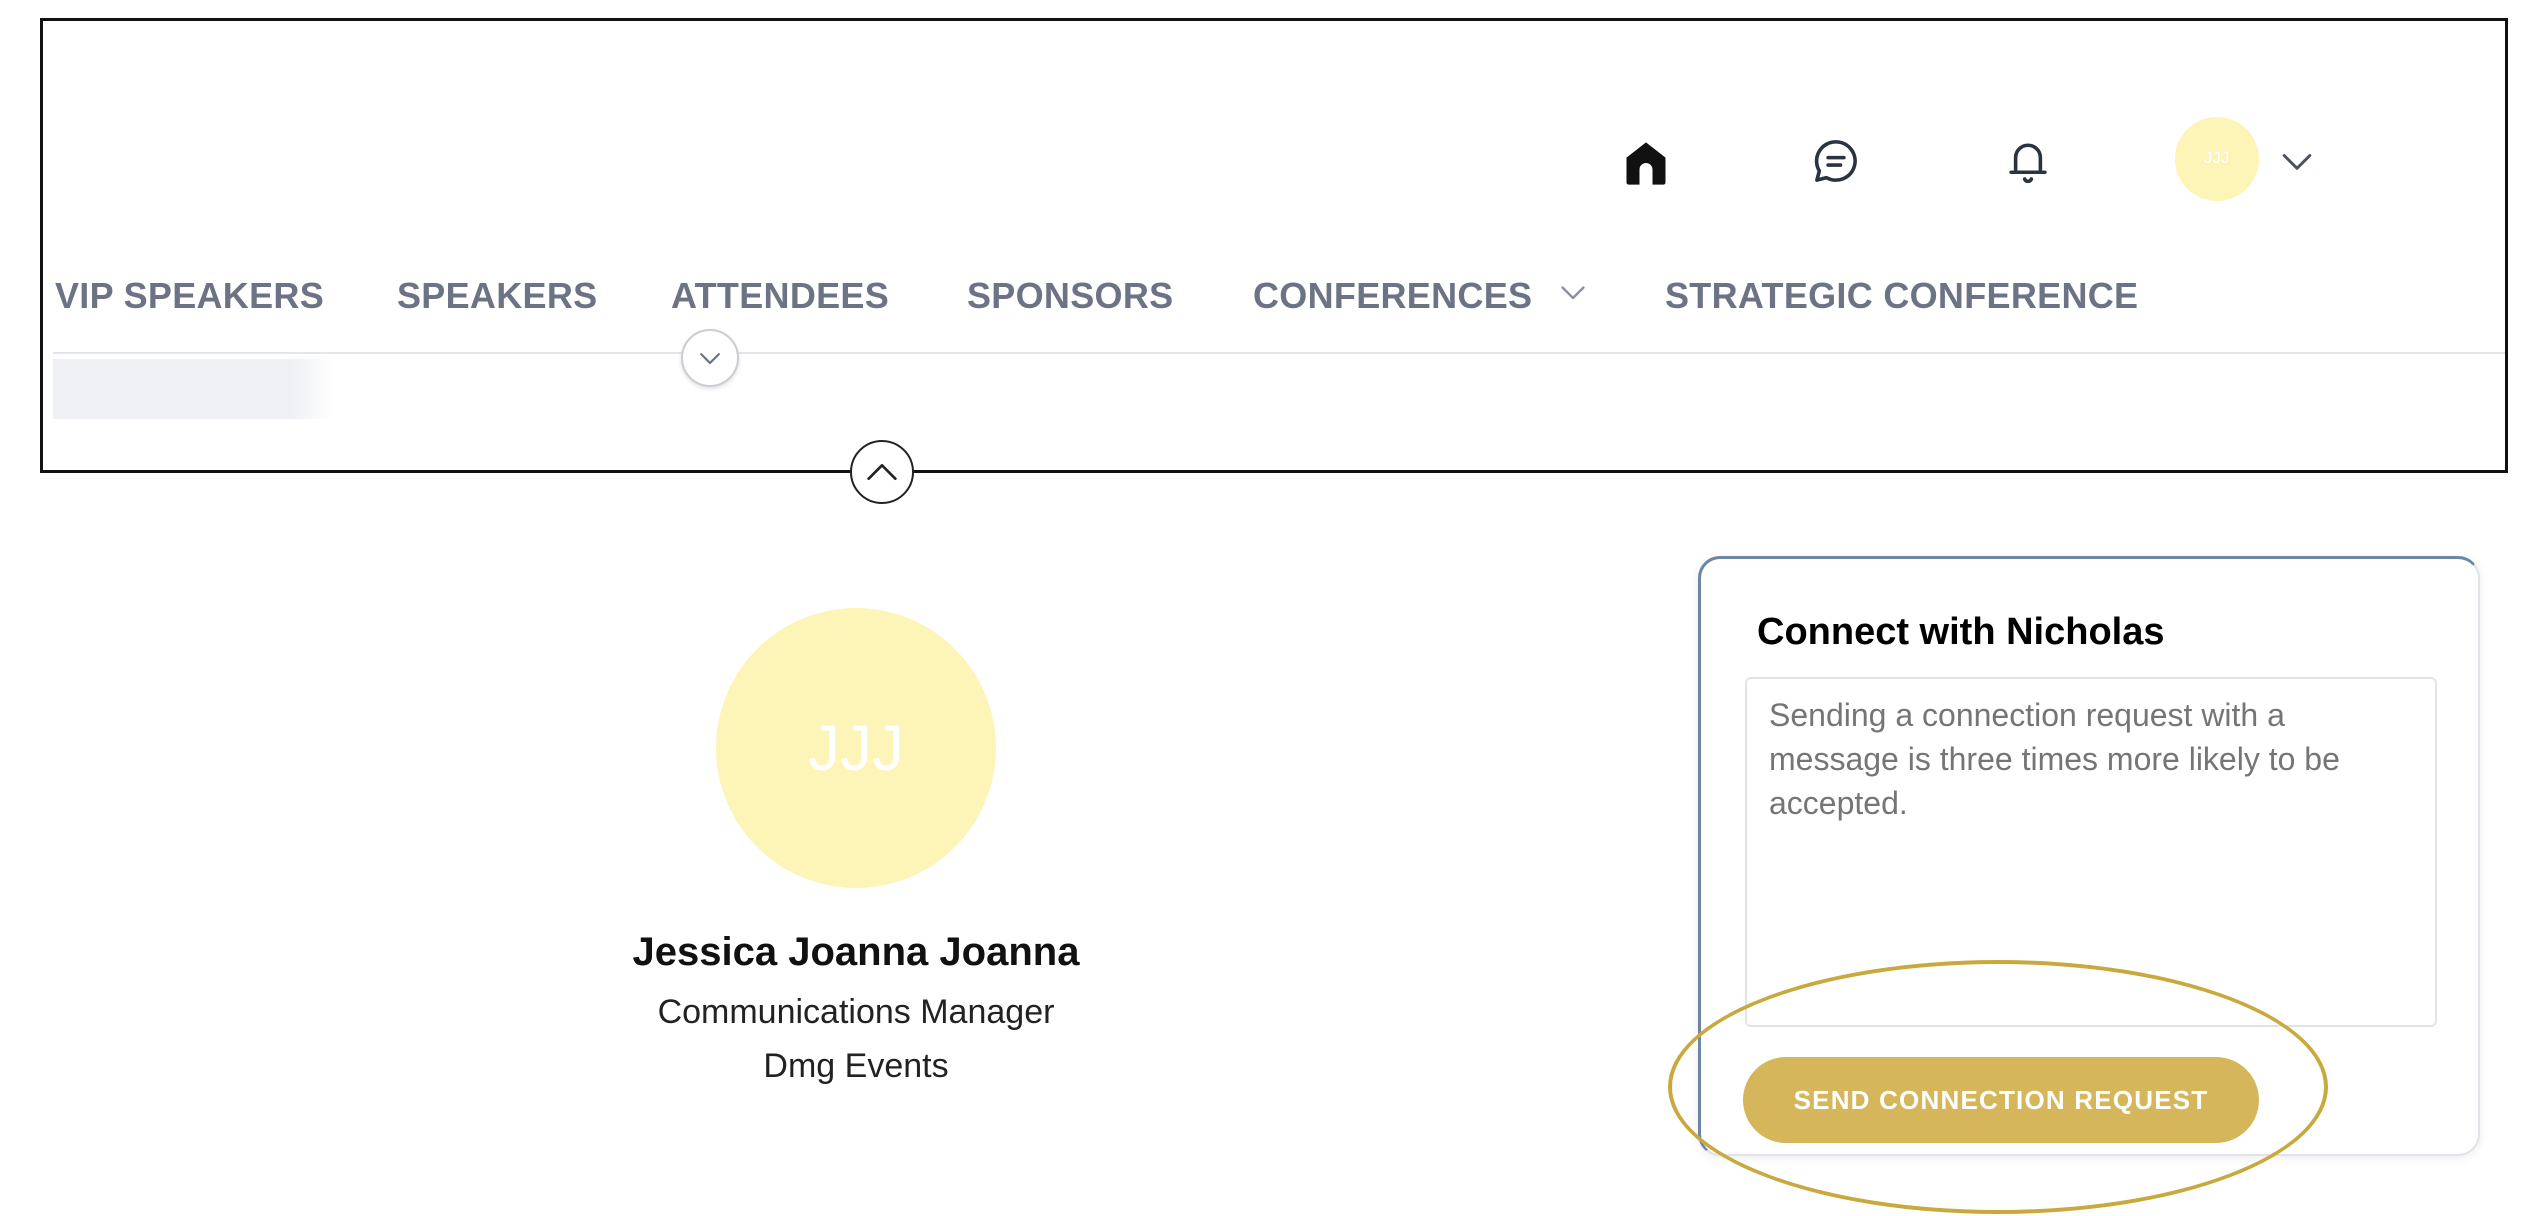  I want to click on nav-item-sponsors: SPONSORS, so click(1070, 296).